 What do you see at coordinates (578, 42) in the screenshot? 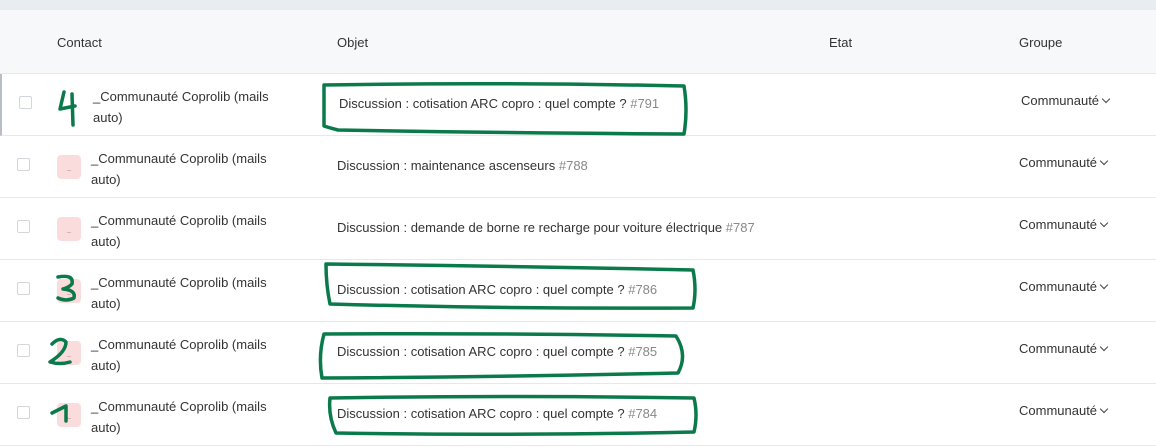
I see `table-header: Contact Objet Etat Groupe` at bounding box center [578, 42].